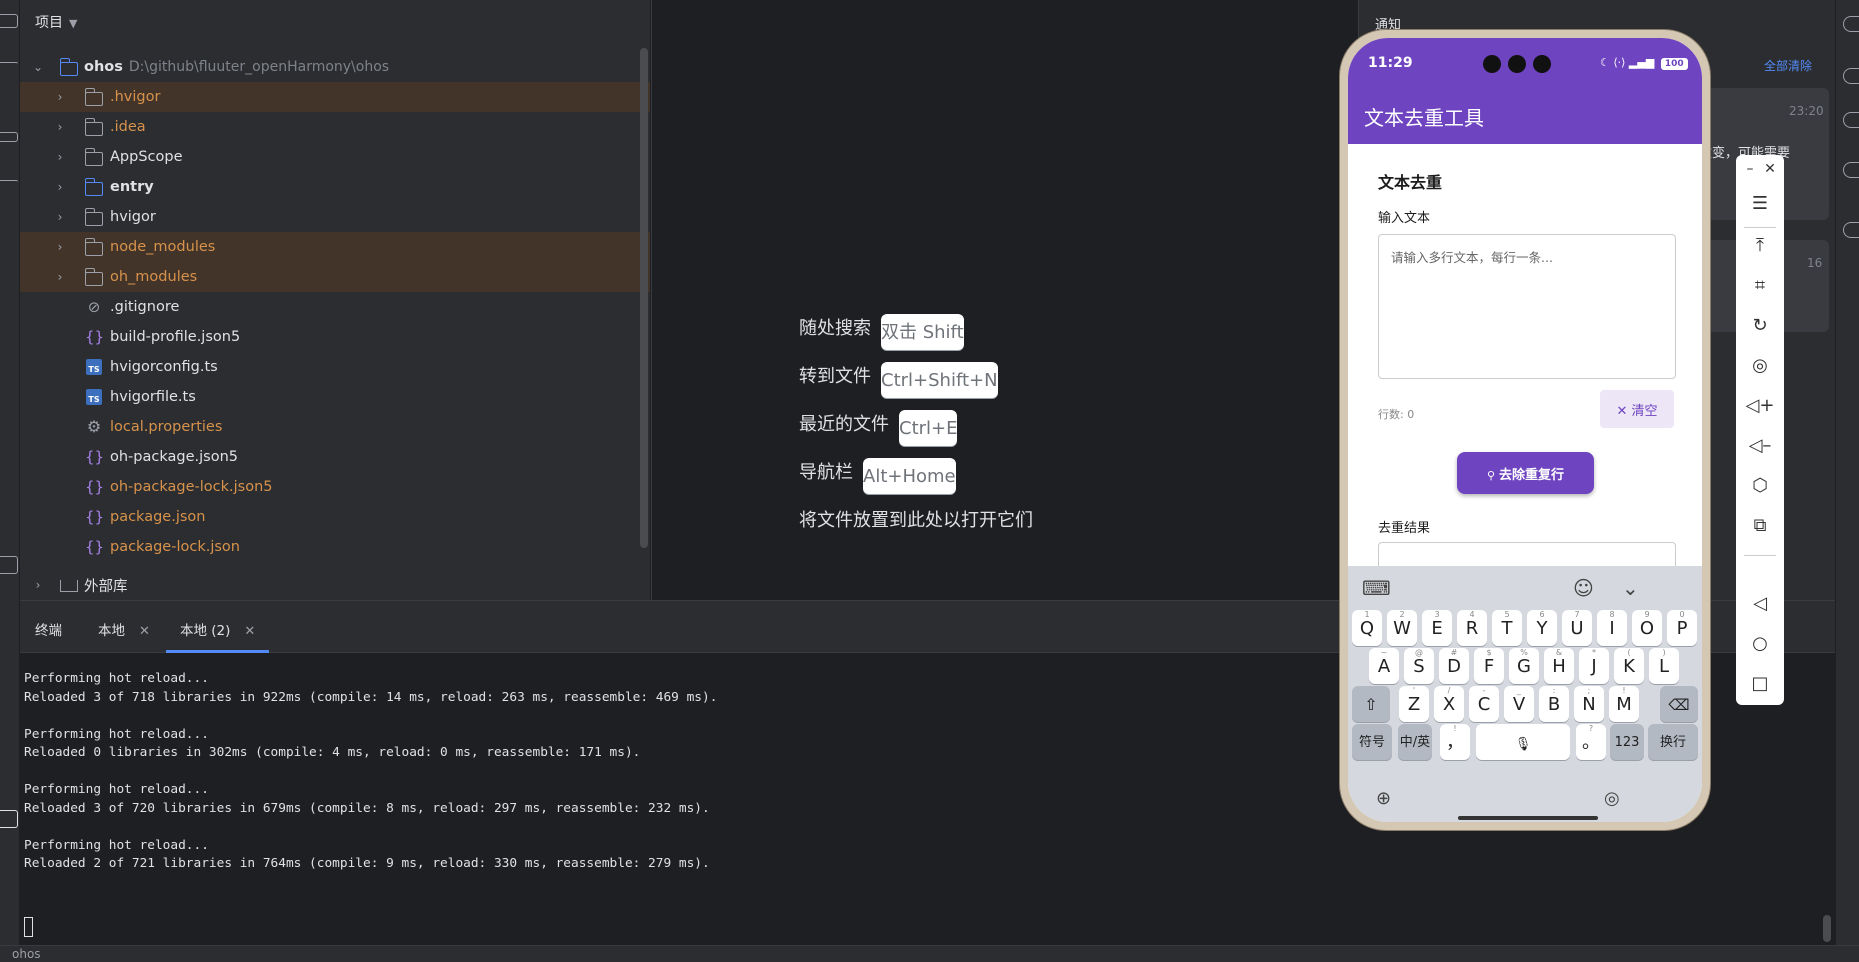  I want to click on tree-item: › AppScope, so click(335, 157).